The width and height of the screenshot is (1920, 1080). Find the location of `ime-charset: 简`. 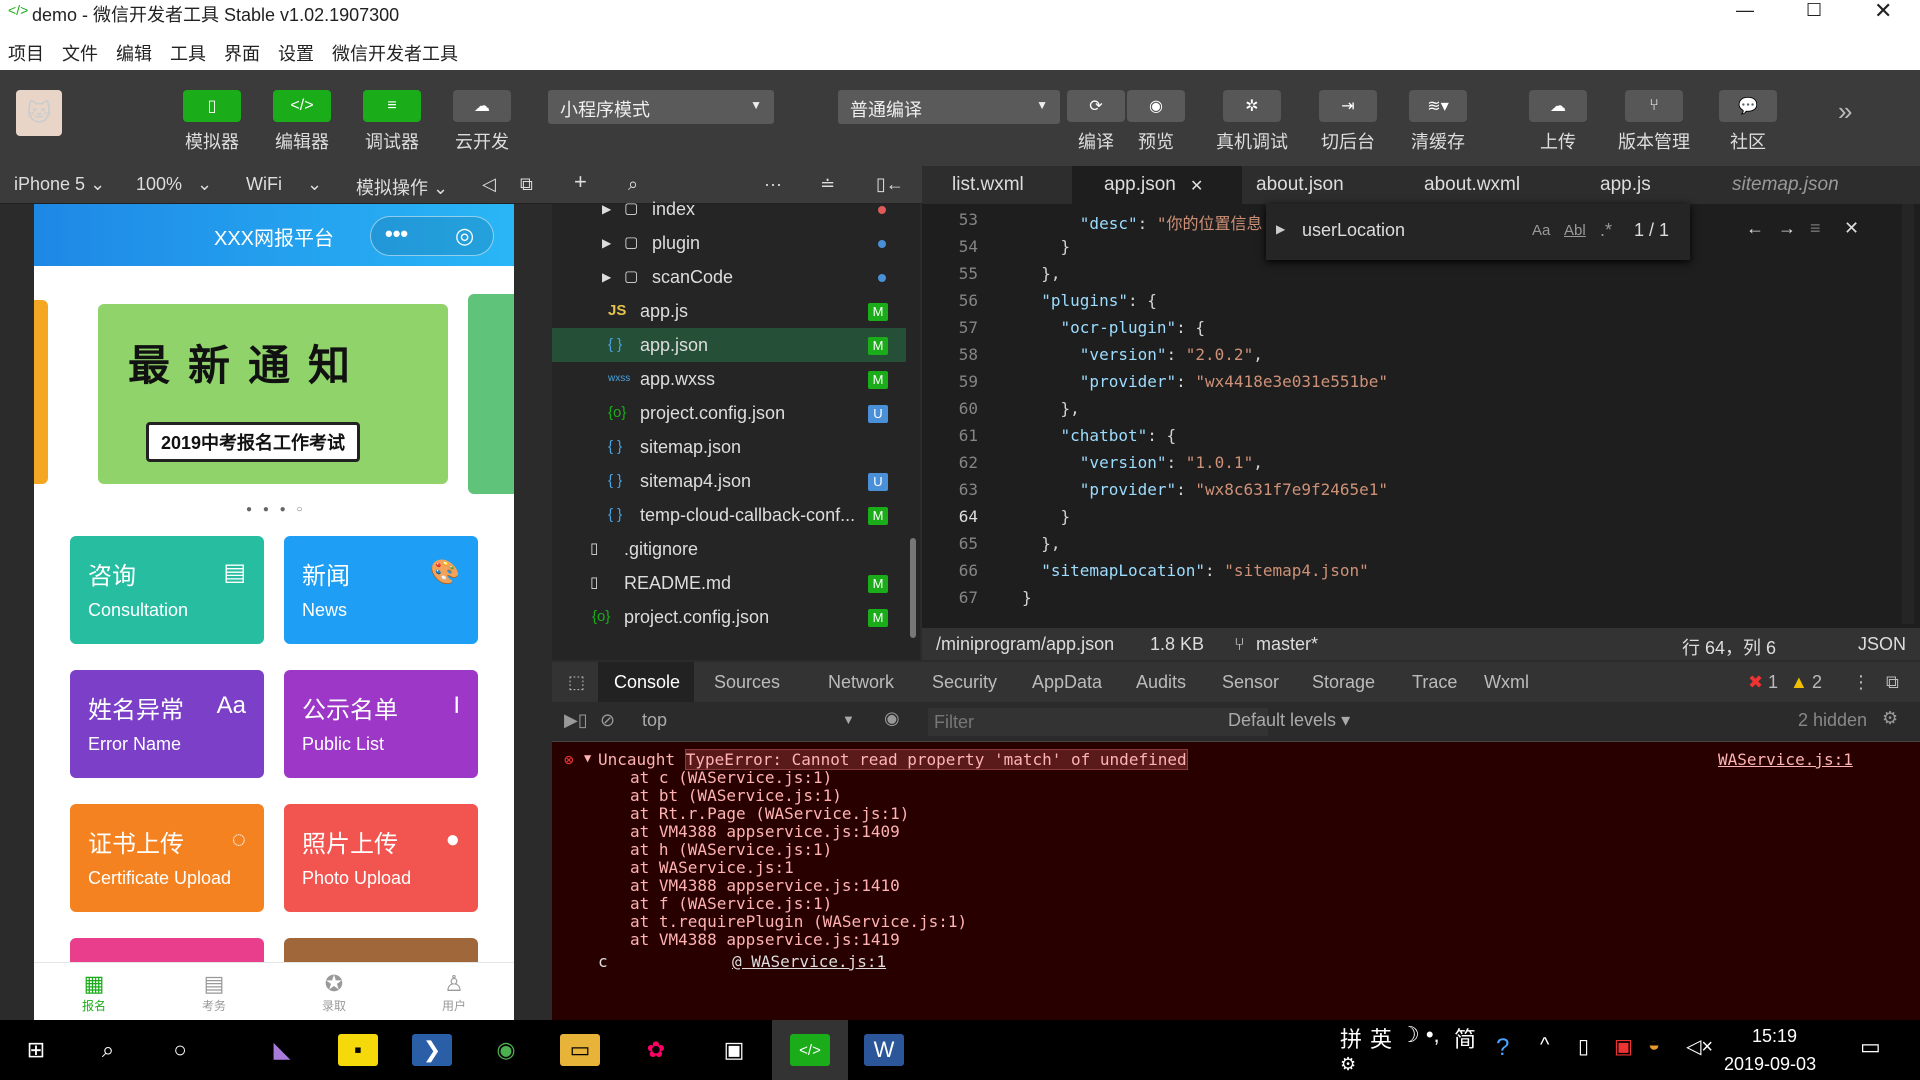

ime-charset: 简 is located at coordinates (1465, 1038).